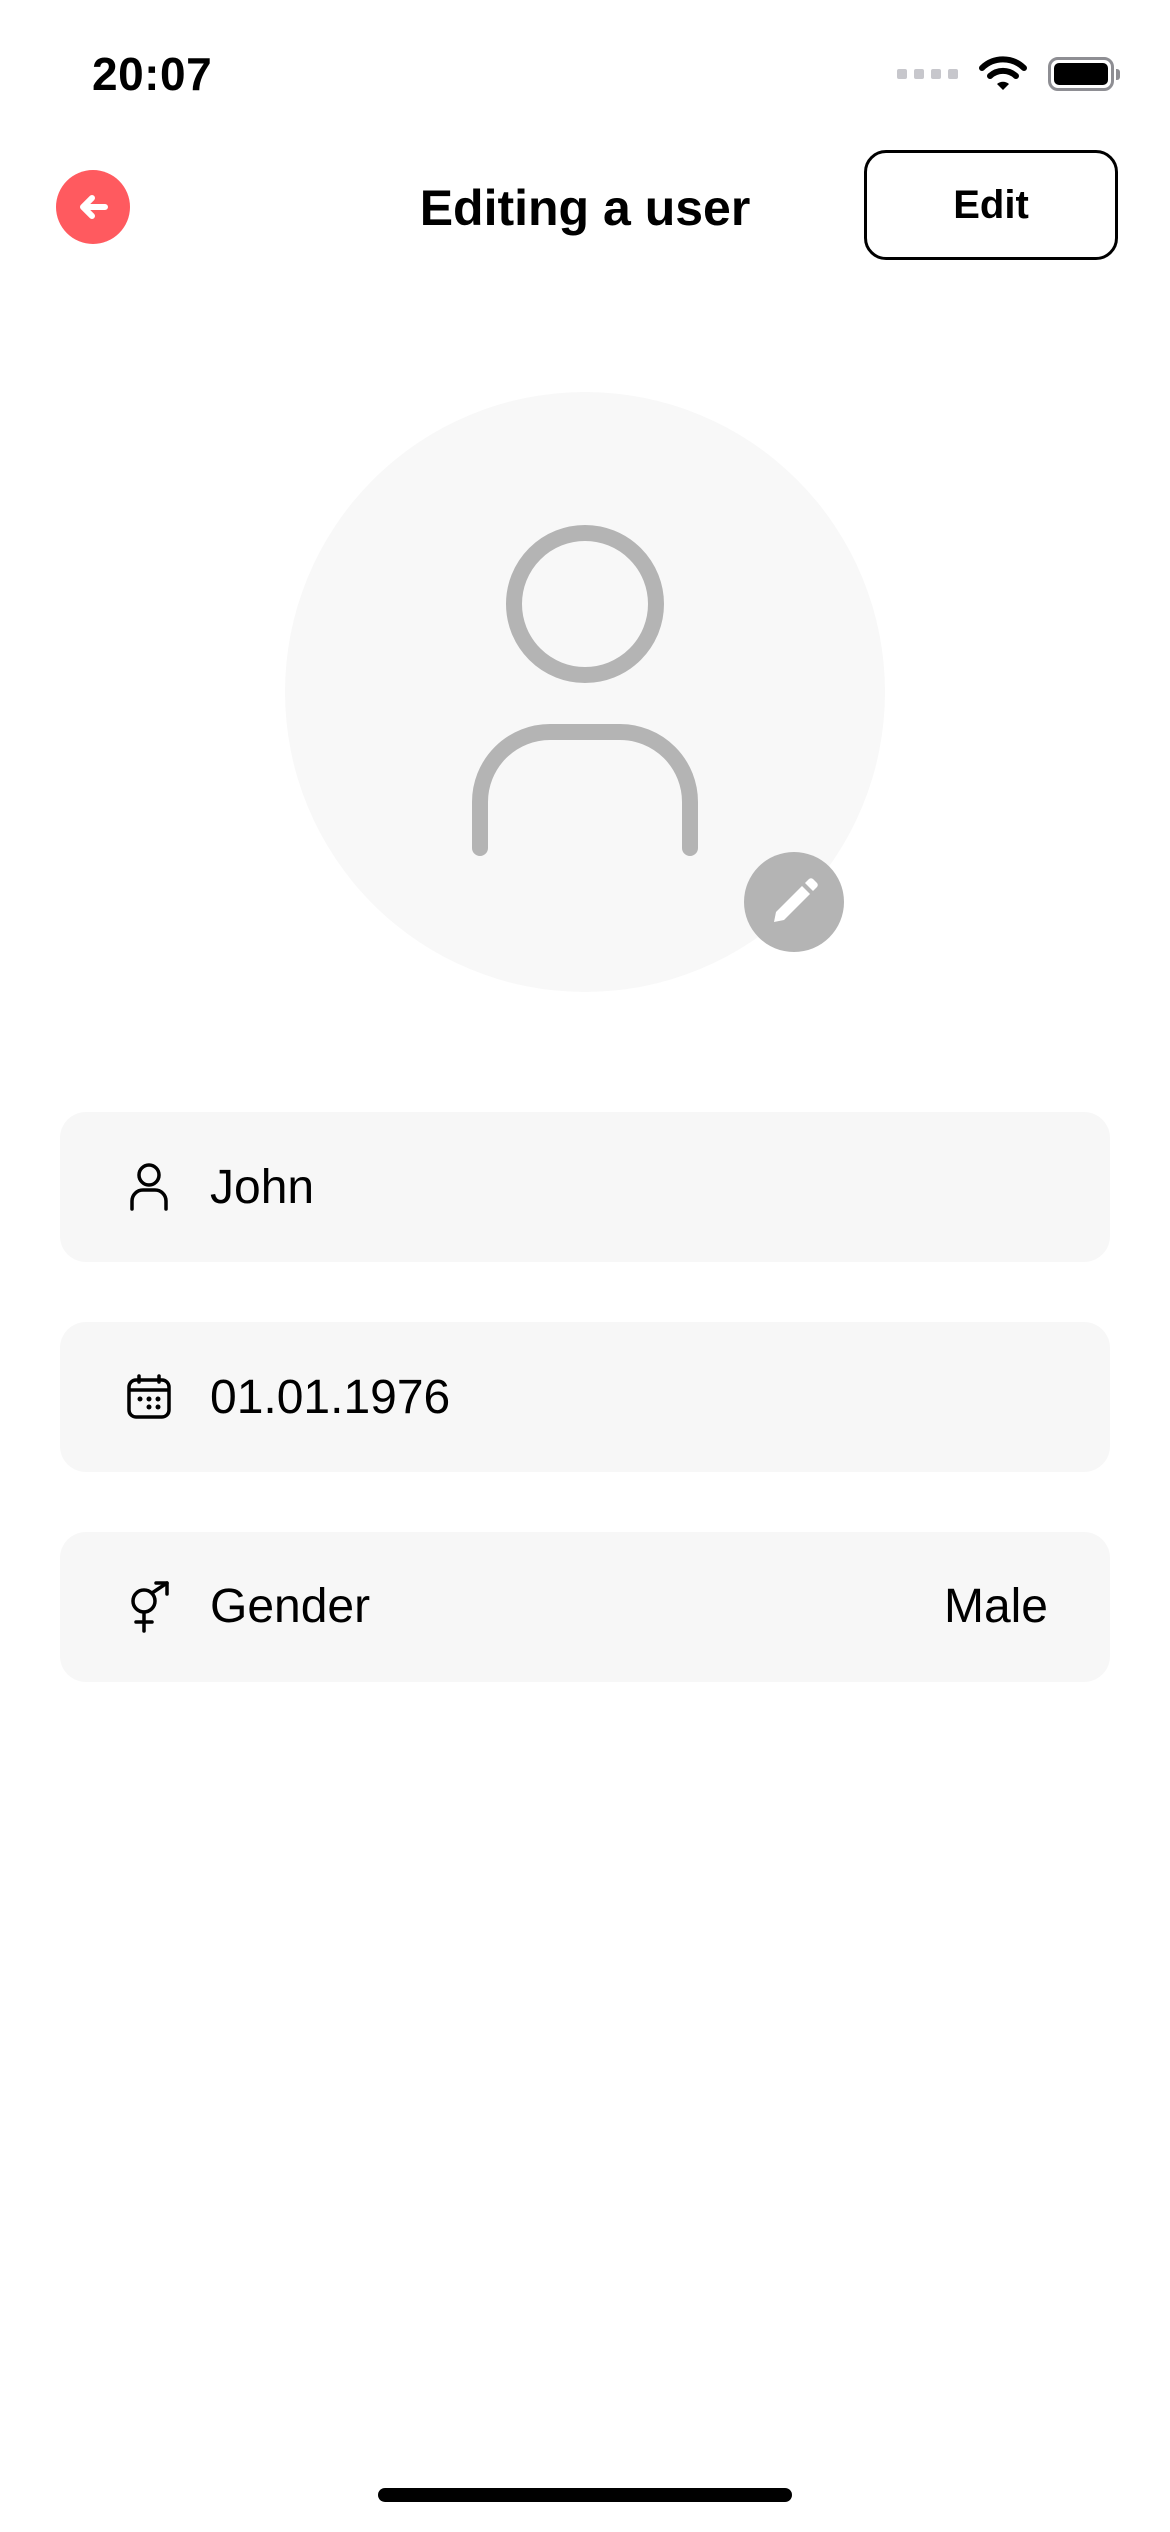  Describe the element at coordinates (149, 1607) in the screenshot. I see `gender-icon` at that location.